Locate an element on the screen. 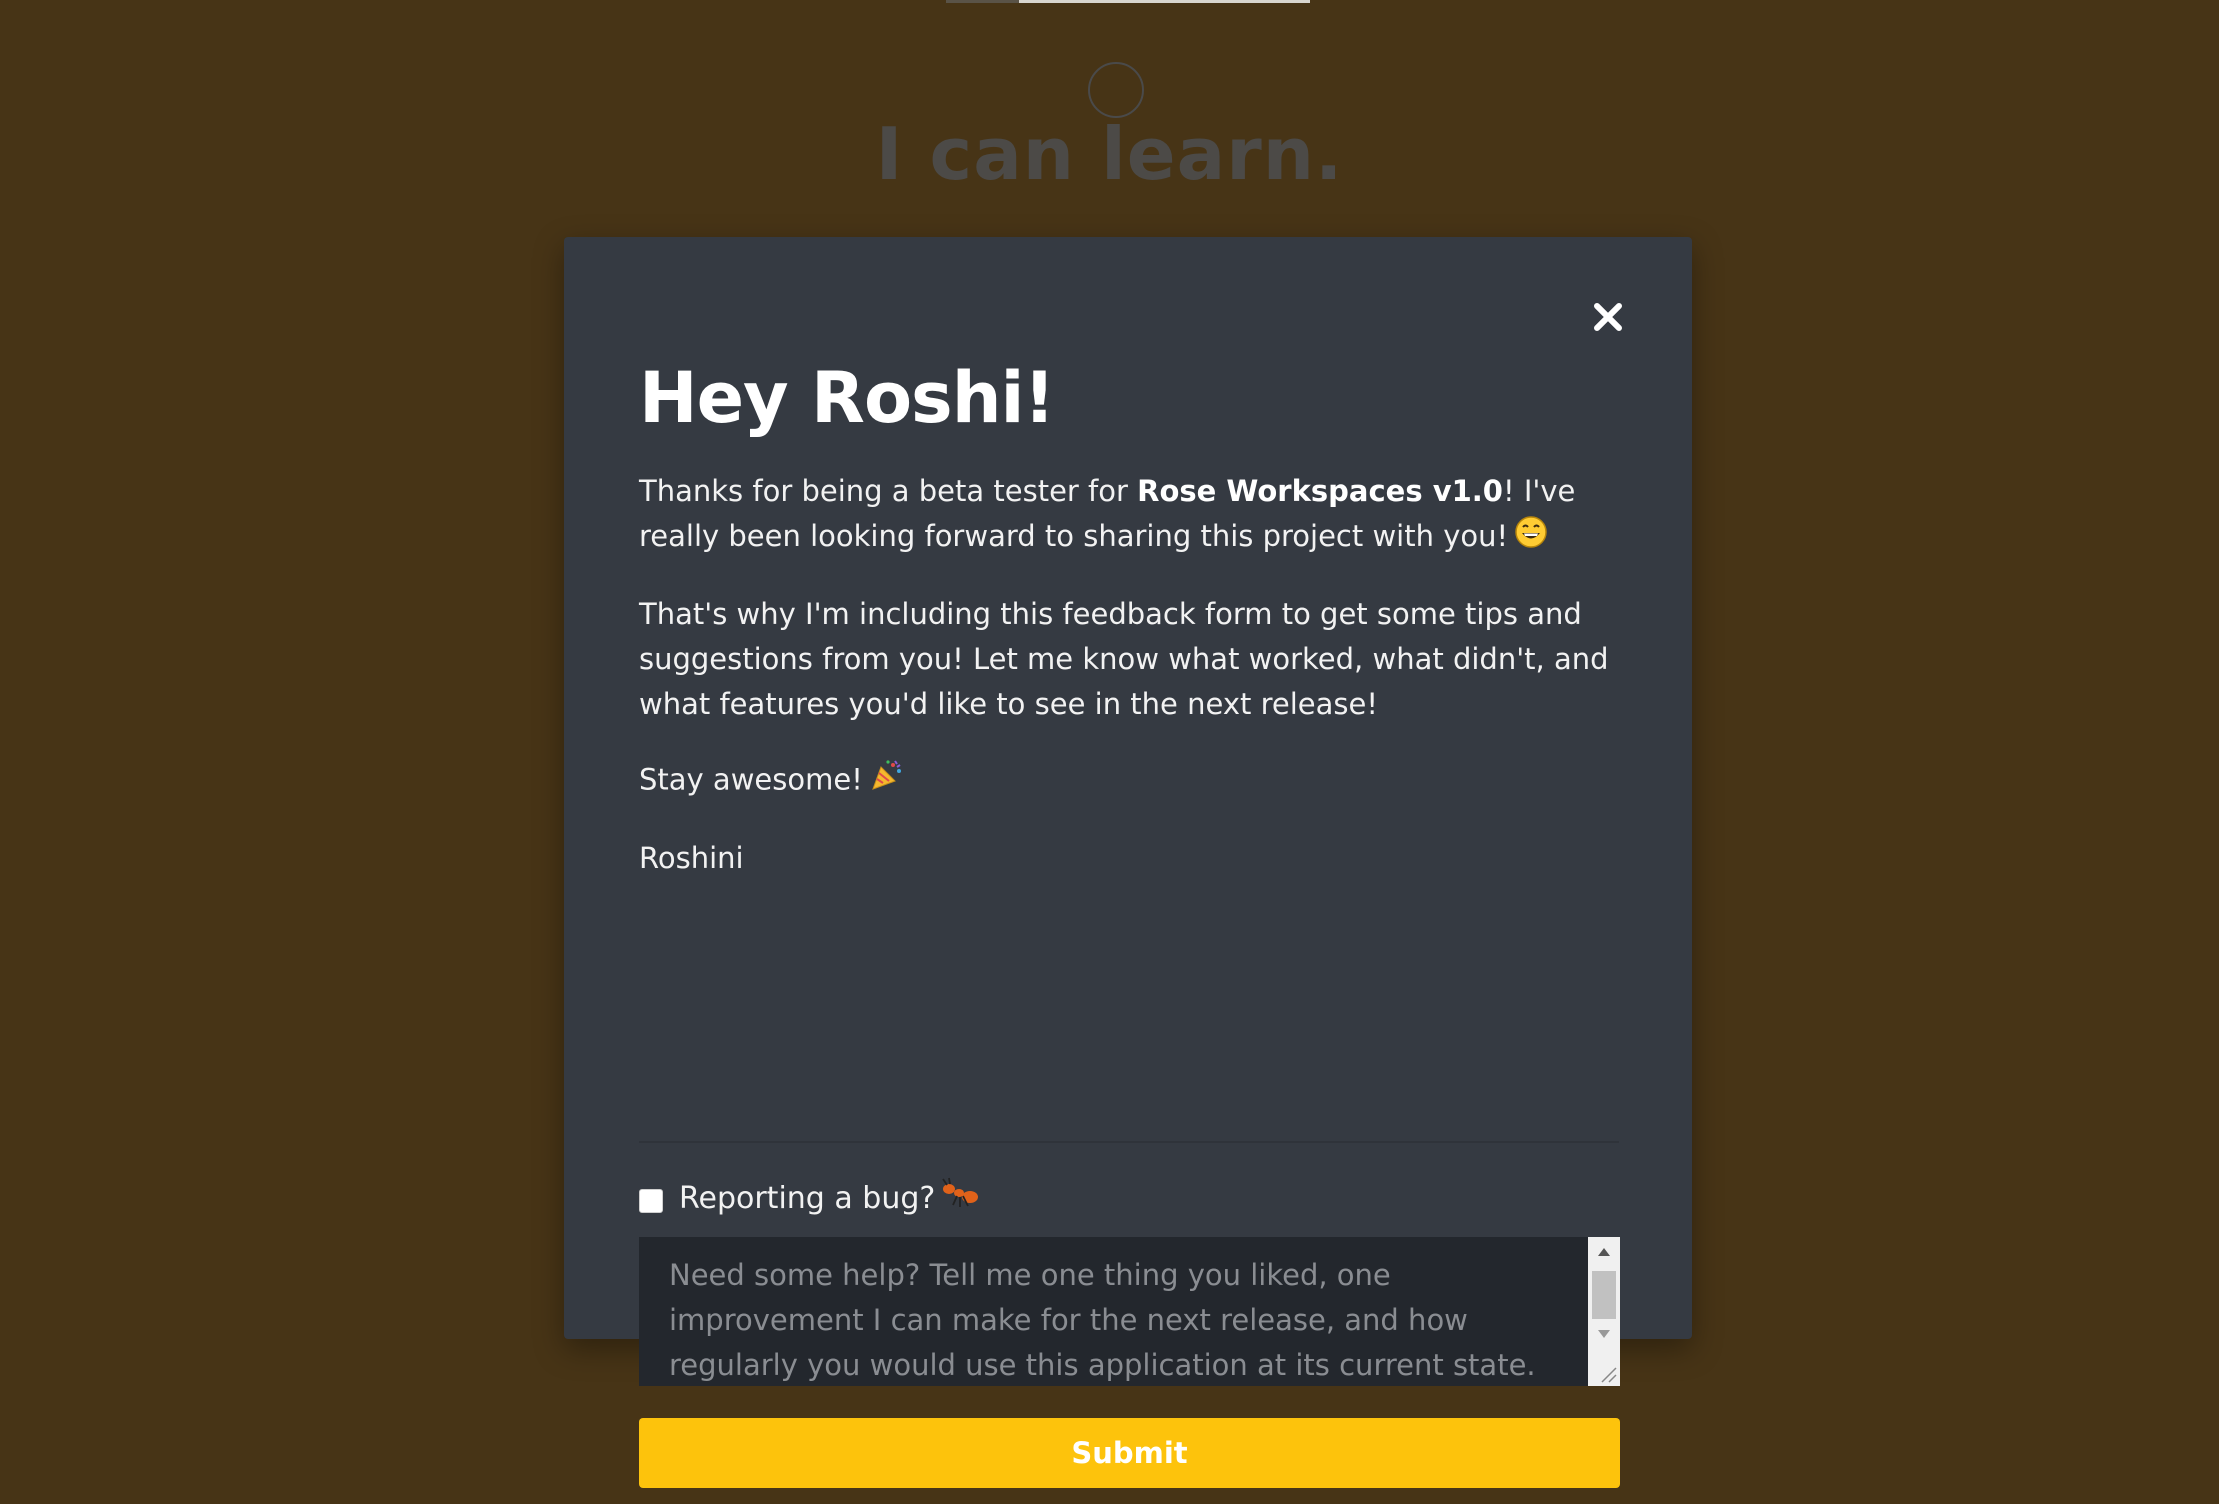  bug-report-label: Reporting a bug? is located at coordinates (807, 1198).